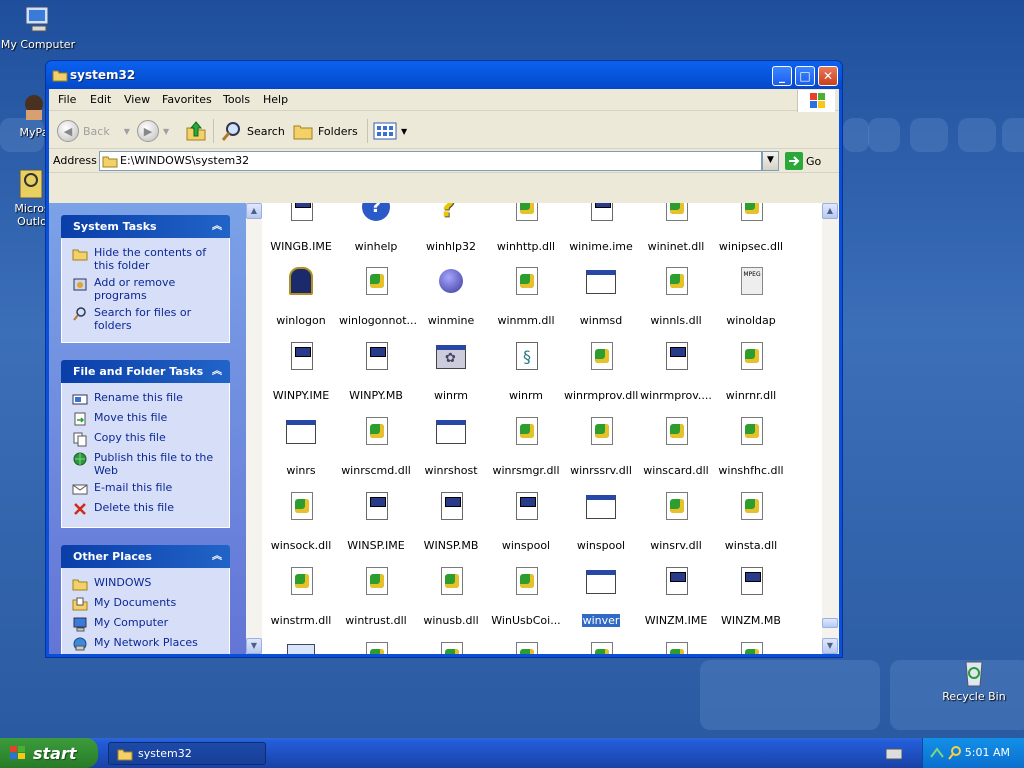 The image size is (1024, 768). Describe the element at coordinates (803, 161) in the screenshot. I see `go-button: Go` at that location.